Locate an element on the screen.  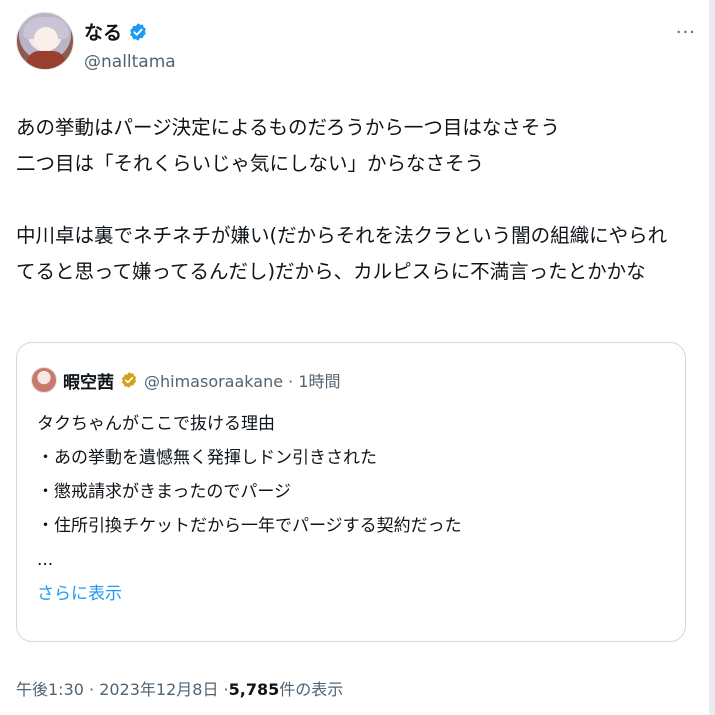
quoted-header: 暇空茜 @himasoraakane · 1時間 is located at coordinates (186, 380).